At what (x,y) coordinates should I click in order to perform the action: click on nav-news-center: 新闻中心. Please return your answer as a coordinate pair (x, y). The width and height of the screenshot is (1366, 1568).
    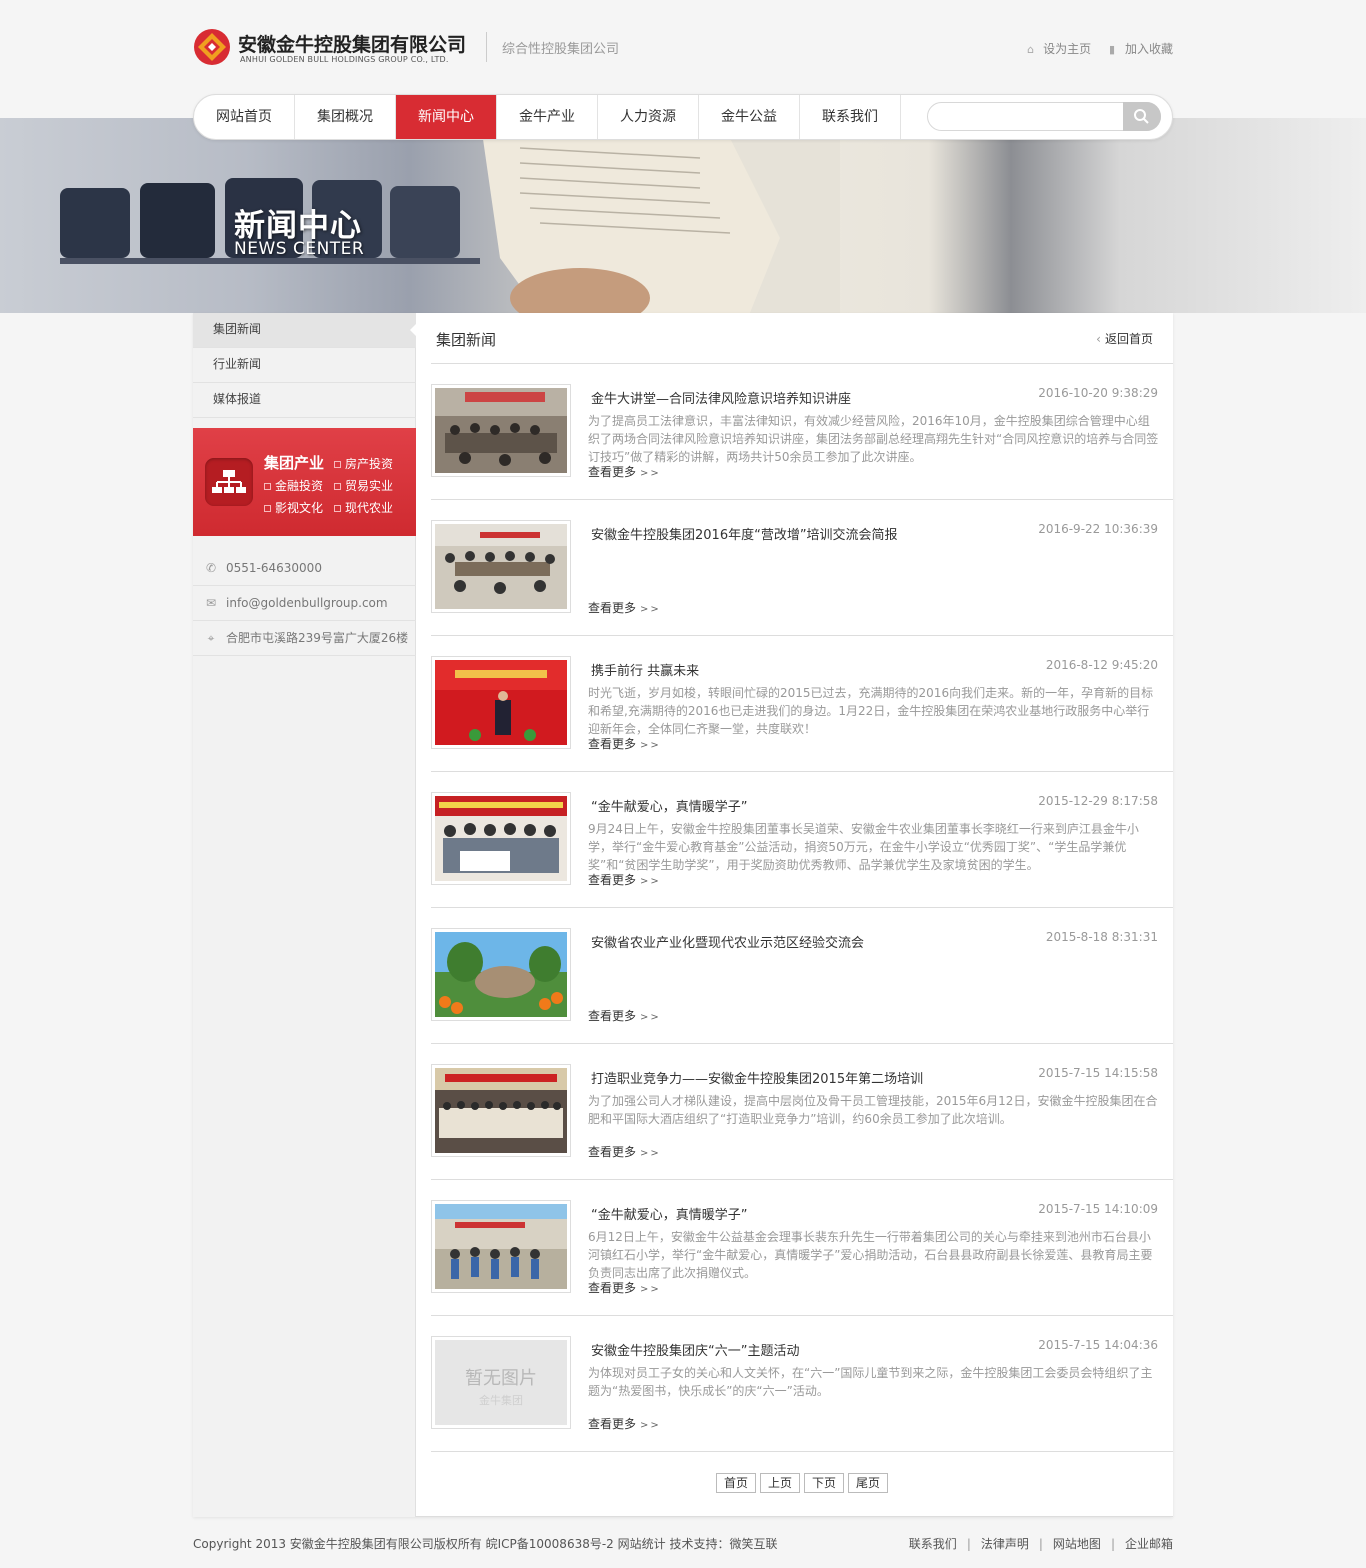
    Looking at the image, I should click on (446, 117).